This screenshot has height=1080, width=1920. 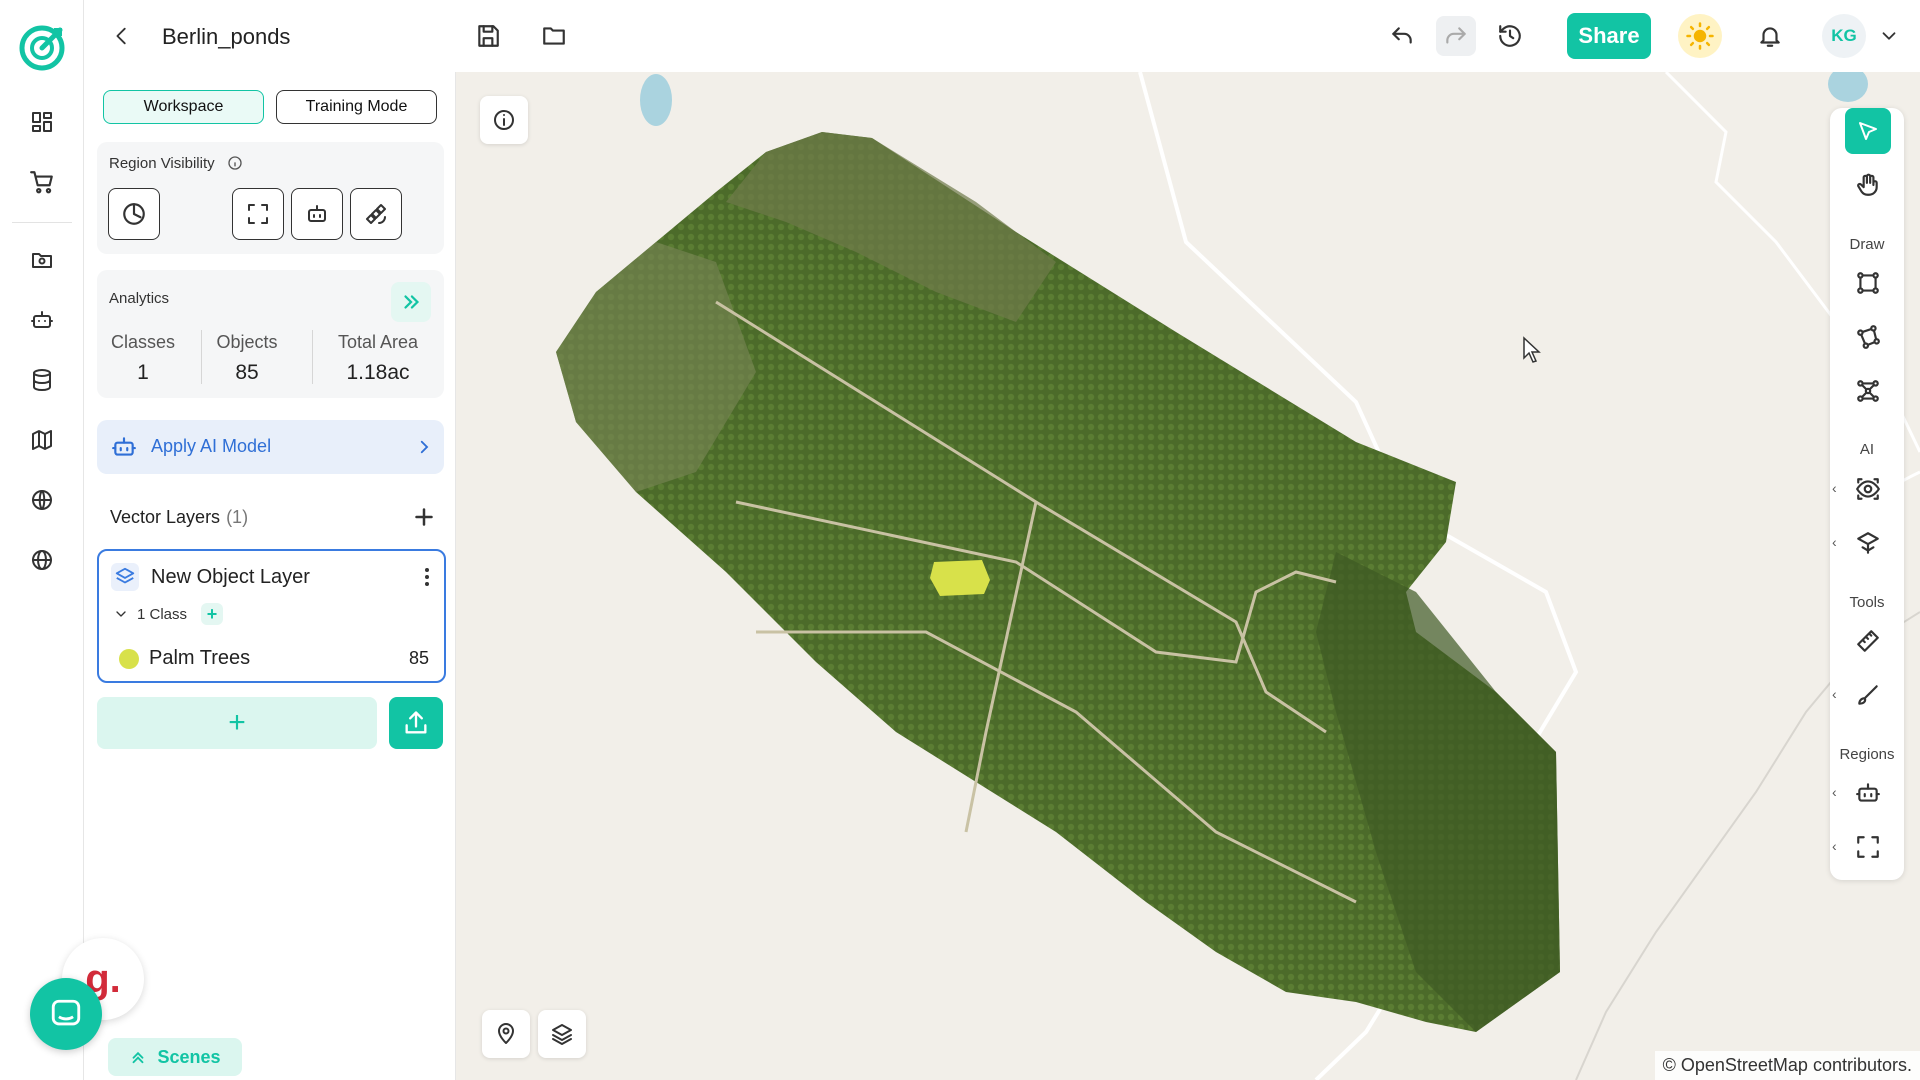 I want to click on rectangle-tool-icon, so click(x=1868, y=283).